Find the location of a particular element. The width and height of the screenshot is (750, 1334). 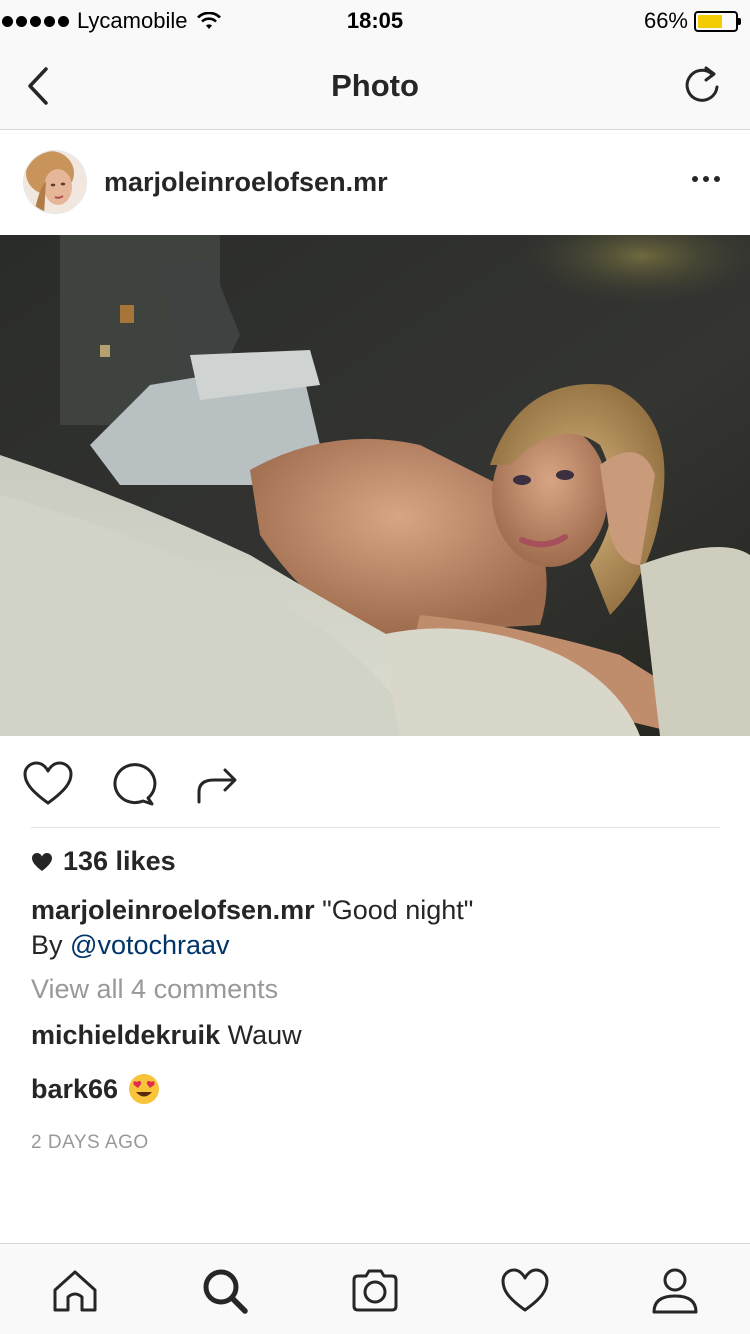

search-icon is located at coordinates (225, 1291).